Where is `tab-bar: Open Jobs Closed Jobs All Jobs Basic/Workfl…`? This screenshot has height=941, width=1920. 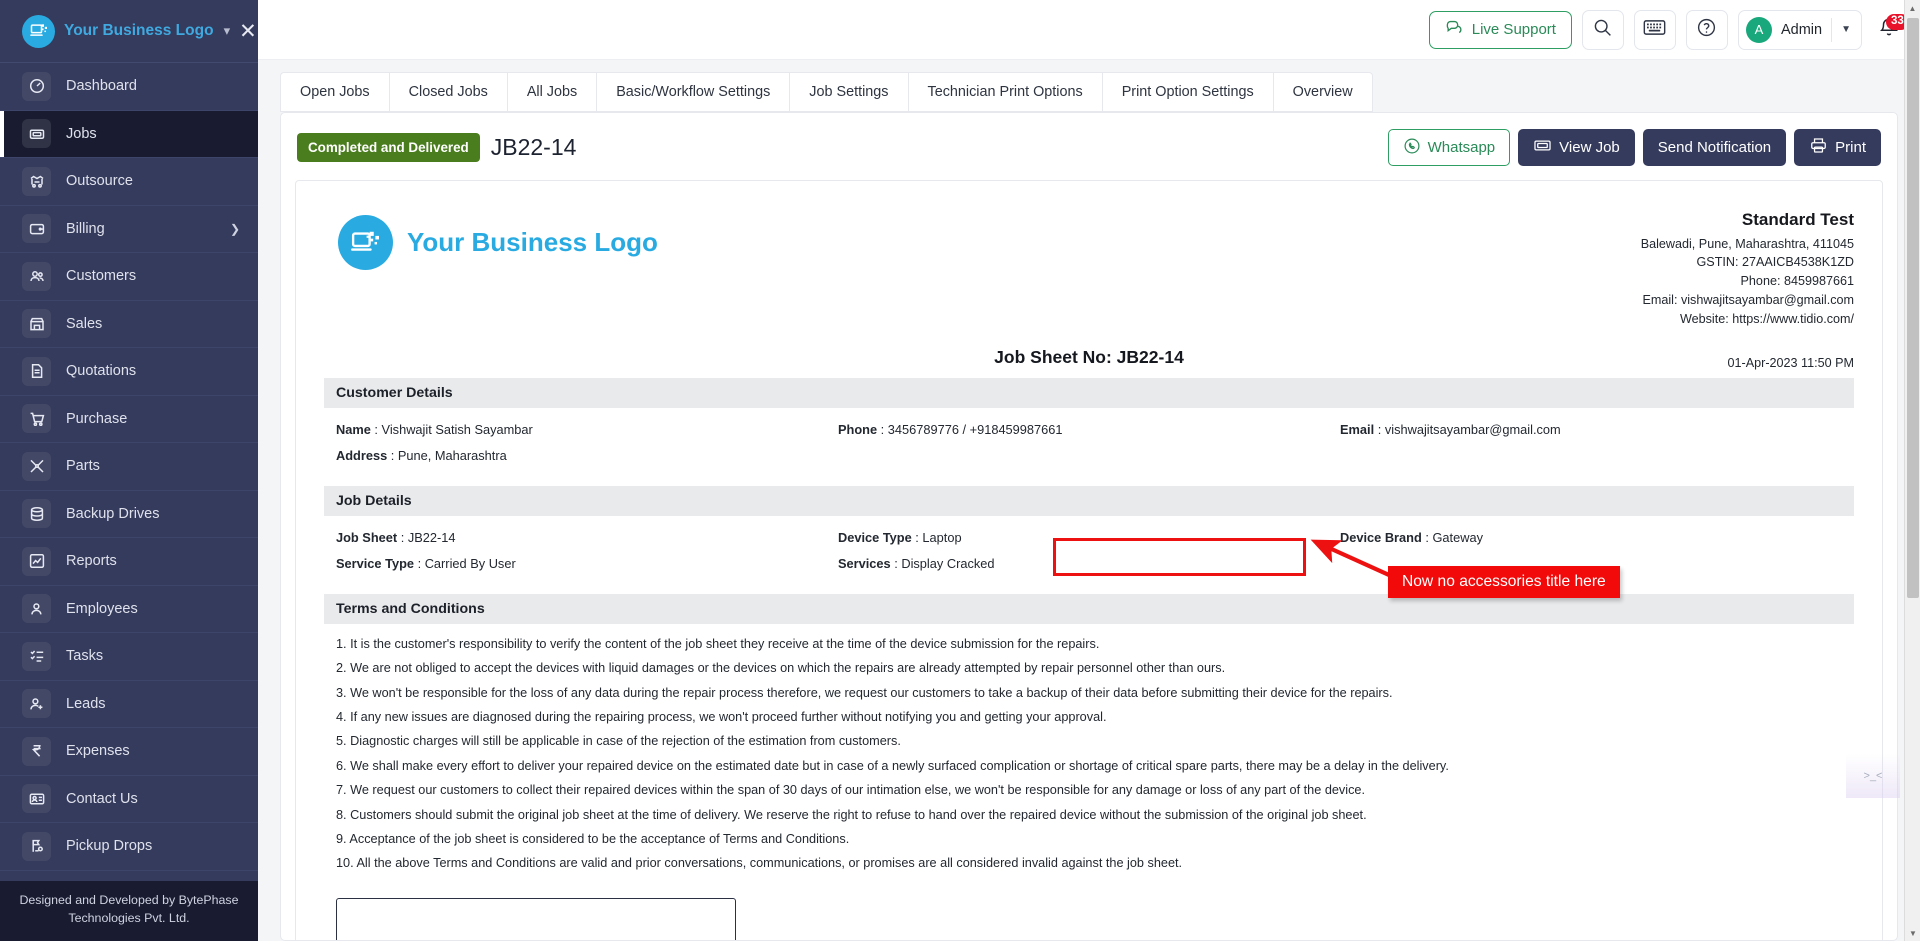 tab-bar: Open Jobs Closed Jobs All Jobs Basic/Workfl… is located at coordinates (826, 92).